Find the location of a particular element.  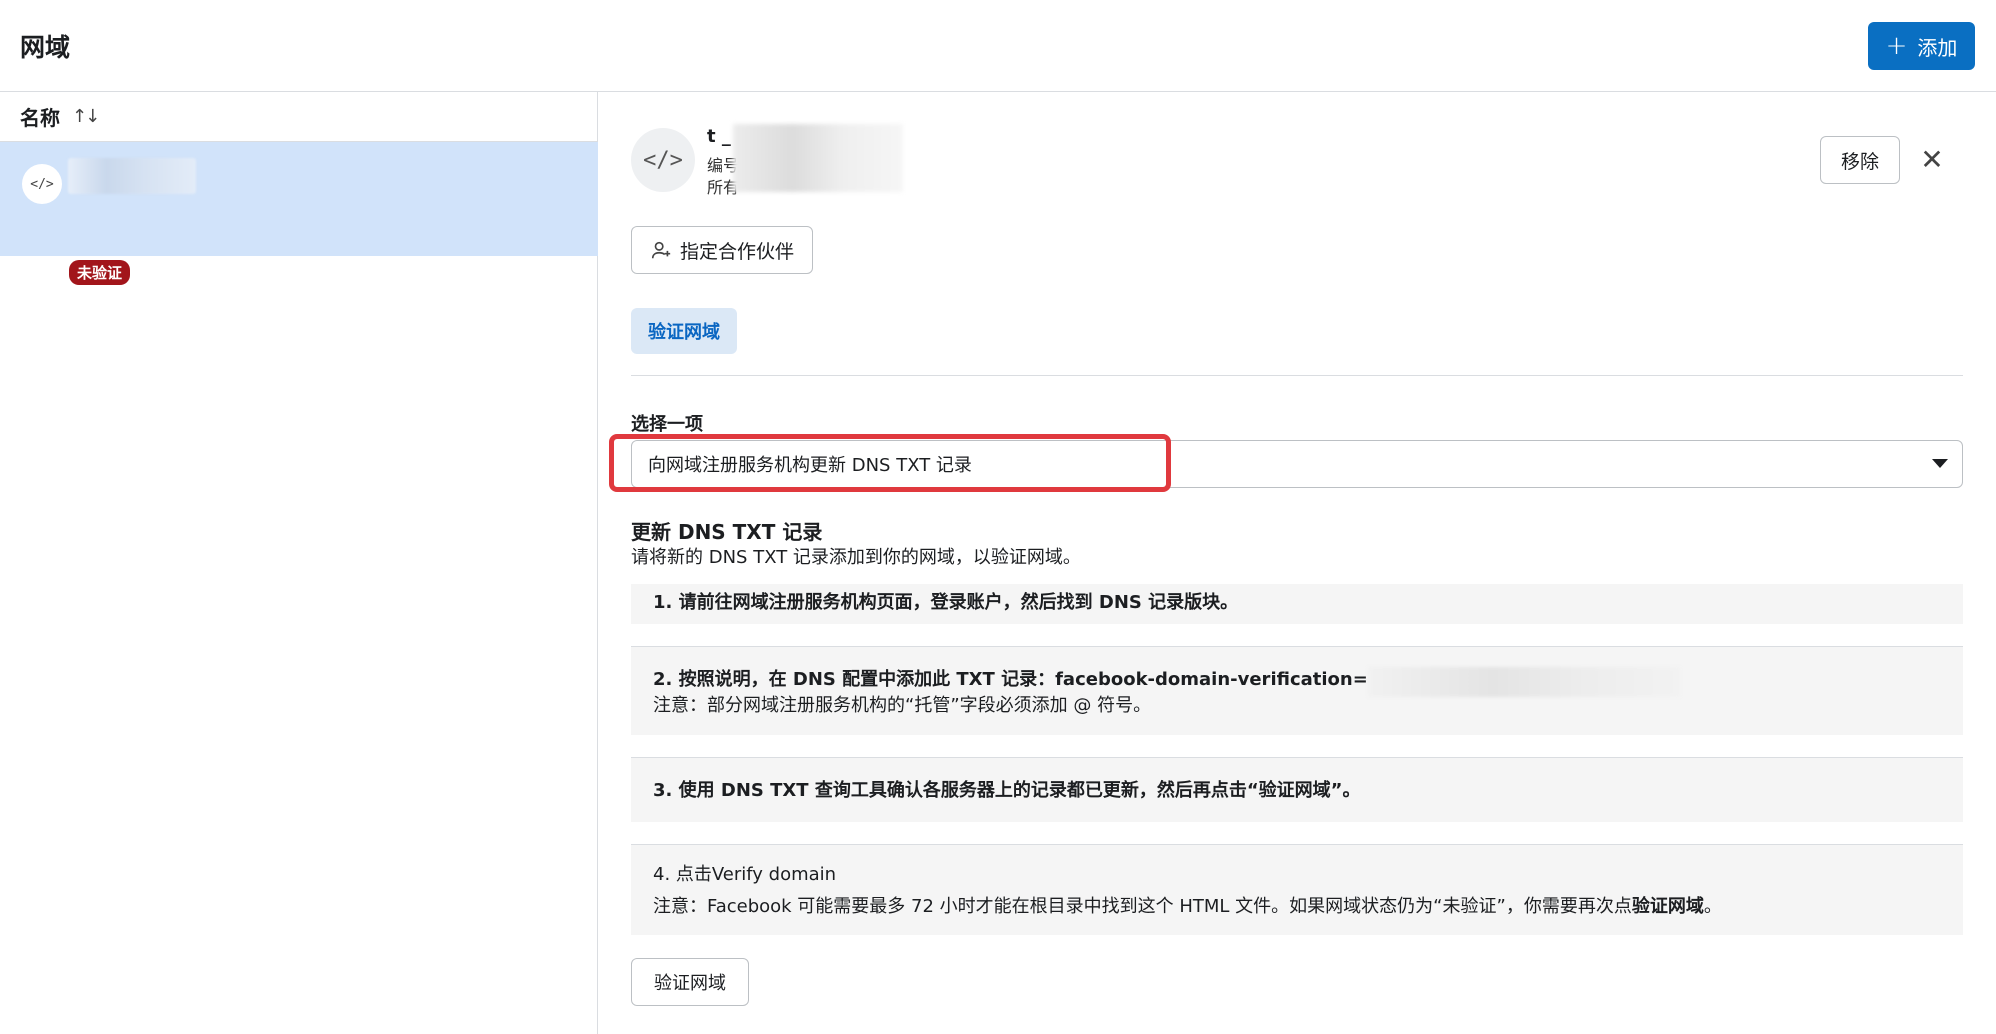

page-title: 网域 is located at coordinates (45, 47).